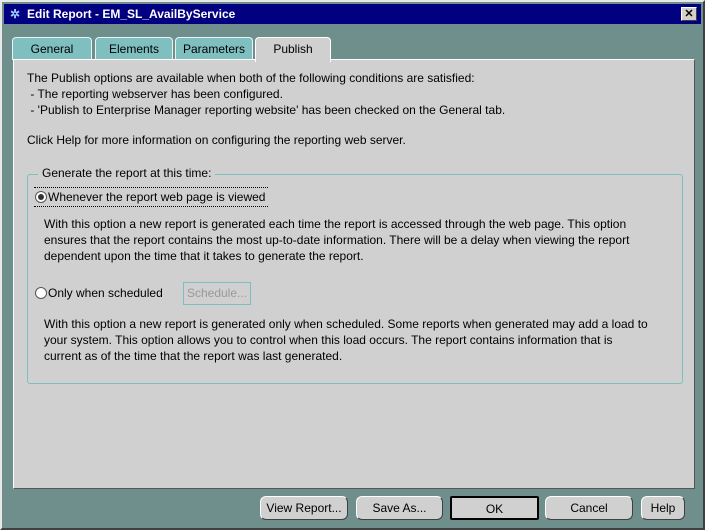 The width and height of the screenshot is (705, 530). What do you see at coordinates (663, 508) in the screenshot?
I see `help-button: Help` at bounding box center [663, 508].